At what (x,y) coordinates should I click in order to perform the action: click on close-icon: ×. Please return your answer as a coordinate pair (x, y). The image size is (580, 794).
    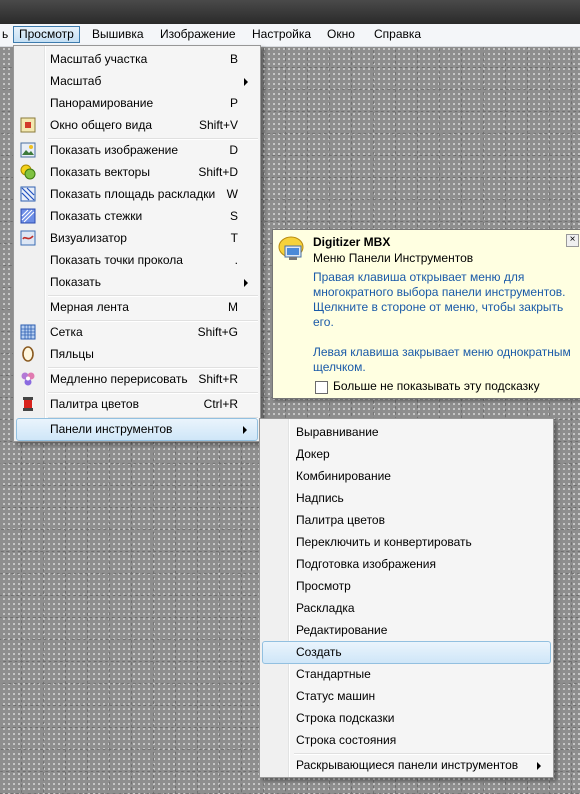
    Looking at the image, I should click on (572, 240).